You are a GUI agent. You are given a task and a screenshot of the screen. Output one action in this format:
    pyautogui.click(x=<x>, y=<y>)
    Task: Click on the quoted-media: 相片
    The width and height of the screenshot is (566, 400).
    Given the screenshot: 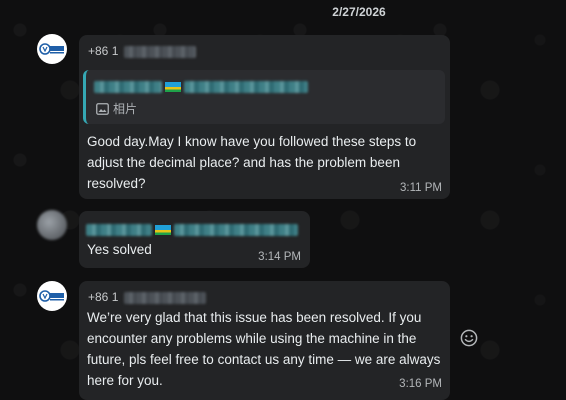 What is the action you would take?
    pyautogui.click(x=116, y=108)
    